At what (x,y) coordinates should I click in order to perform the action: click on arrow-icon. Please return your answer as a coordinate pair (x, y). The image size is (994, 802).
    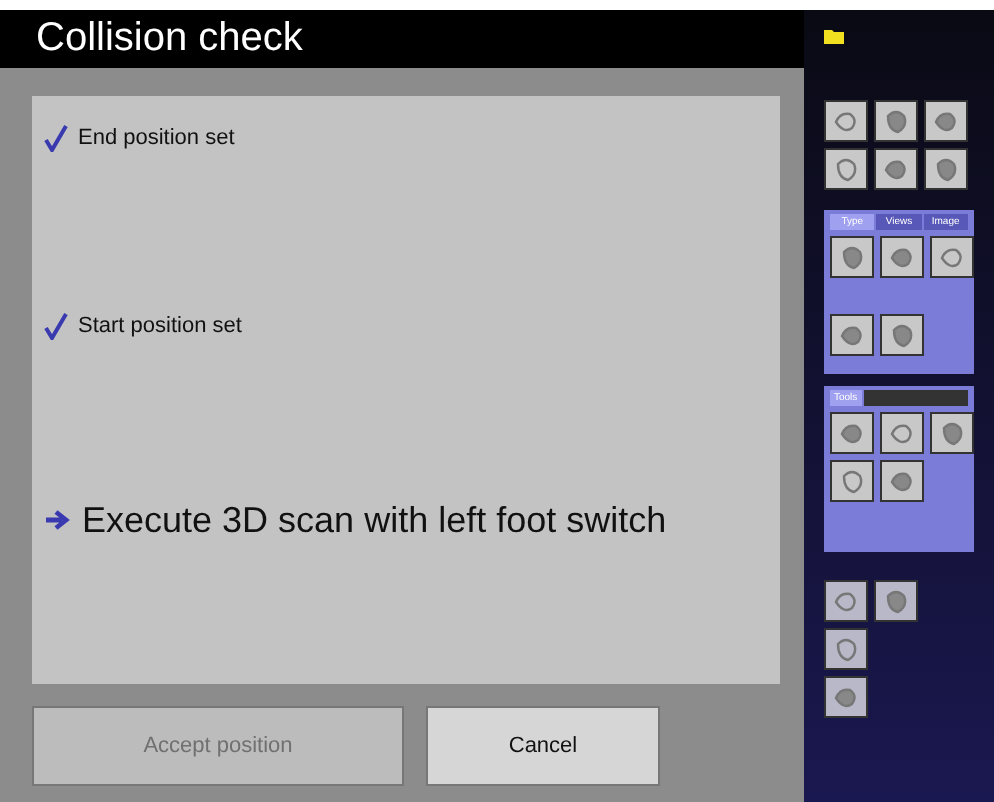
    Looking at the image, I should click on (58, 520).